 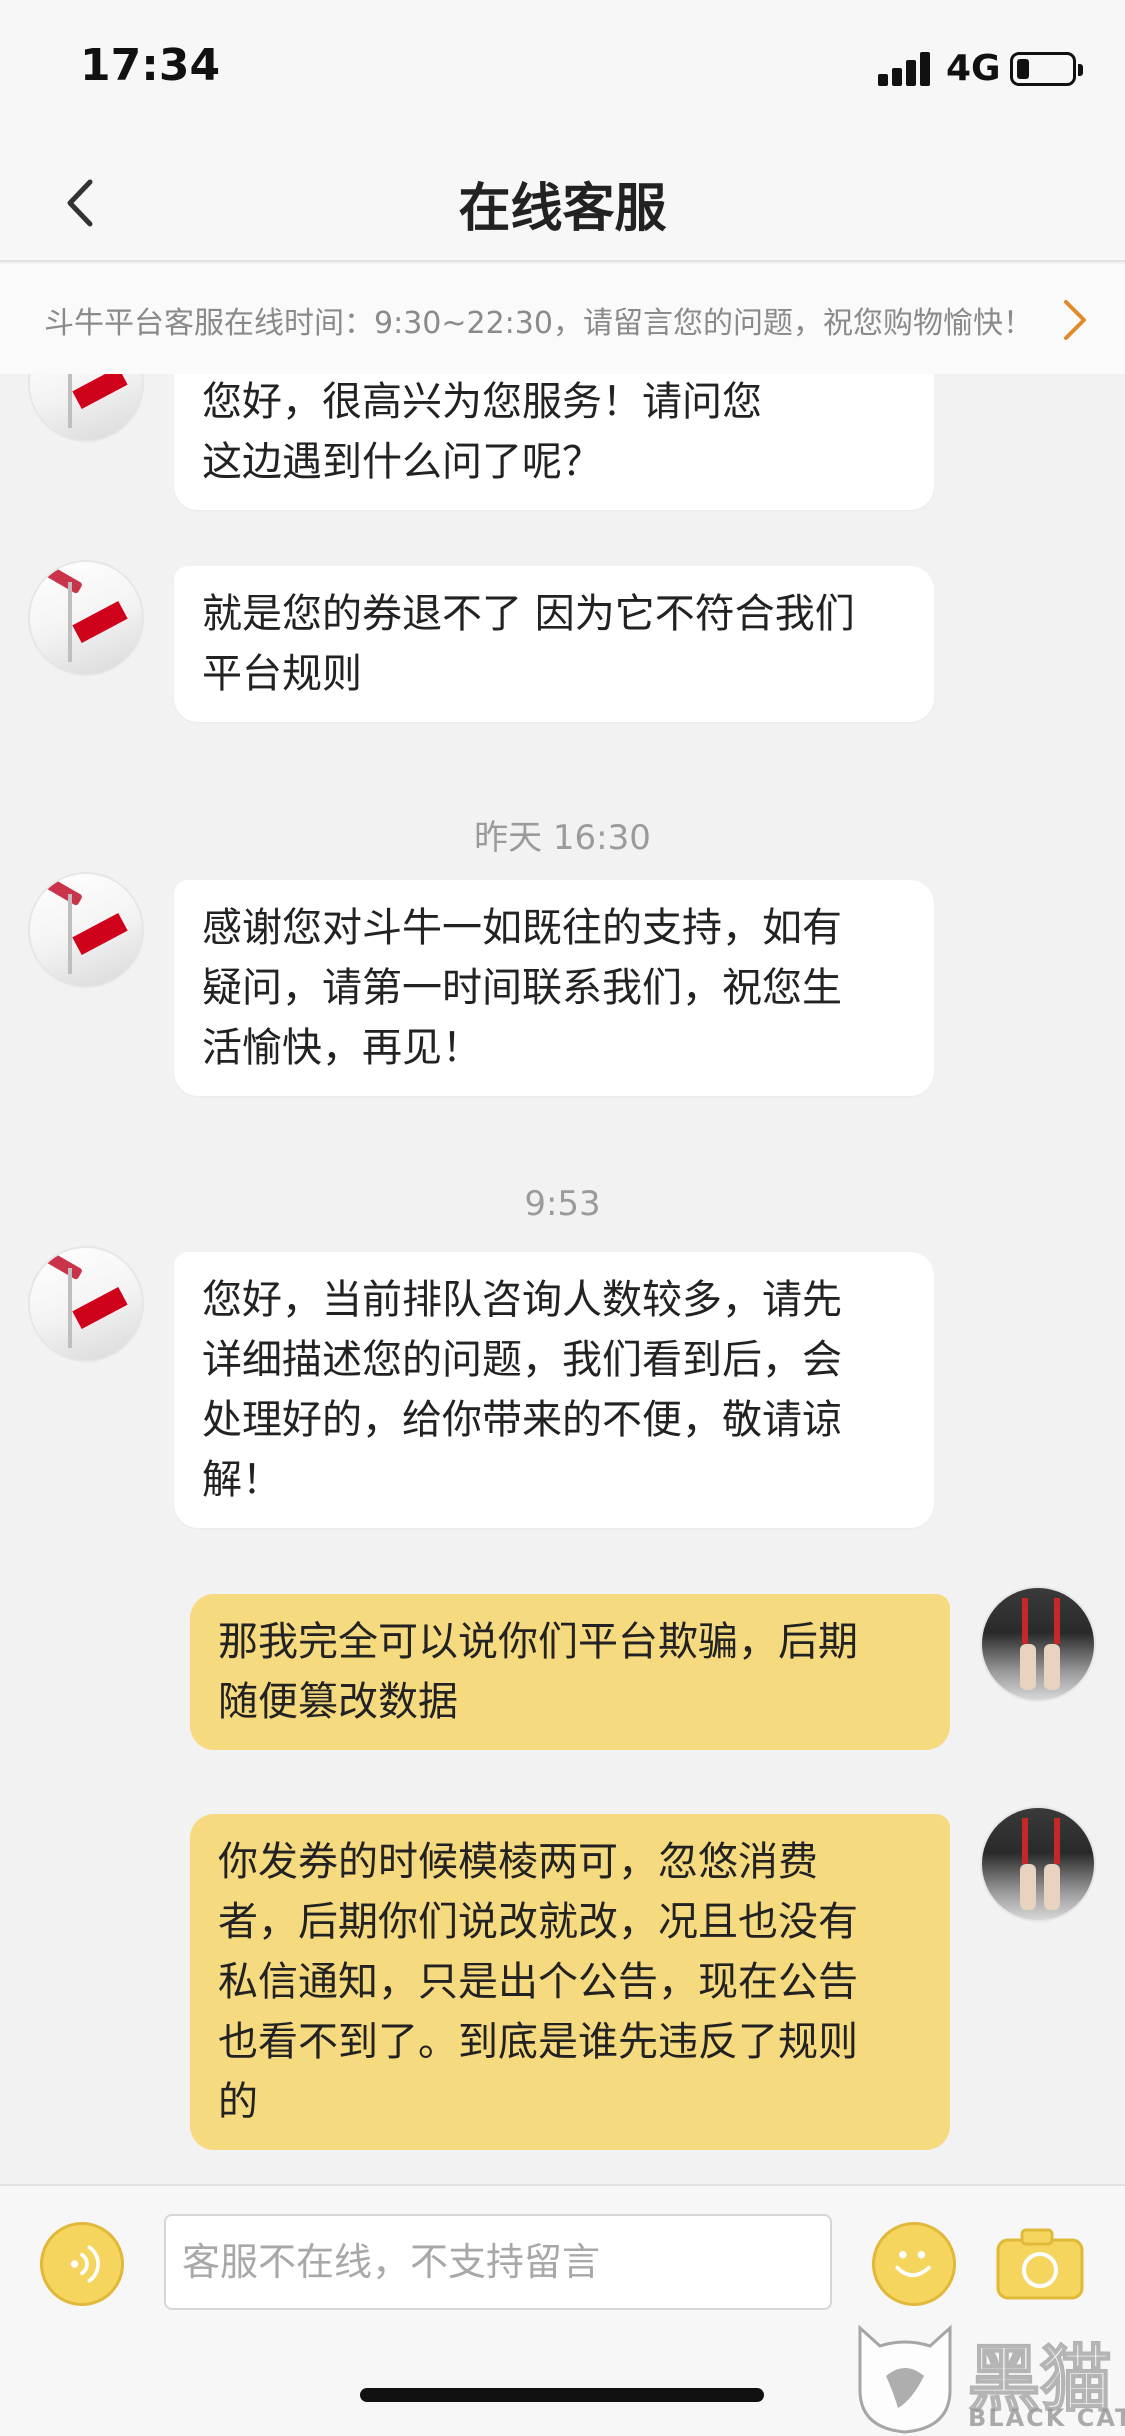 What do you see at coordinates (987, 2378) in the screenshot?
I see `watermark: 黑猫 BLACK CAT` at bounding box center [987, 2378].